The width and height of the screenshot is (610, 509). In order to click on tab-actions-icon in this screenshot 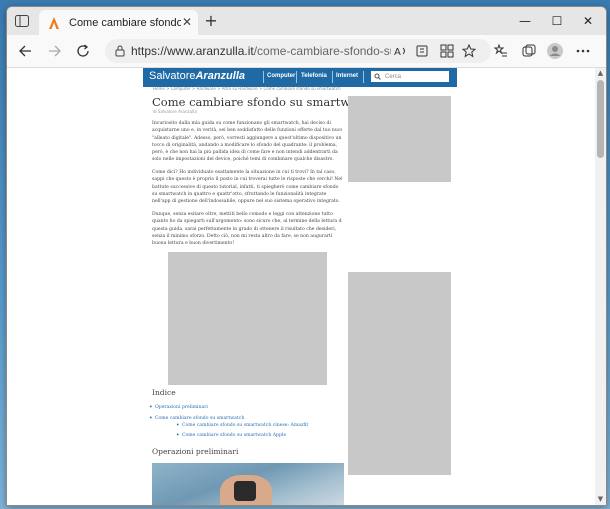, I will do `click(22, 21)`.